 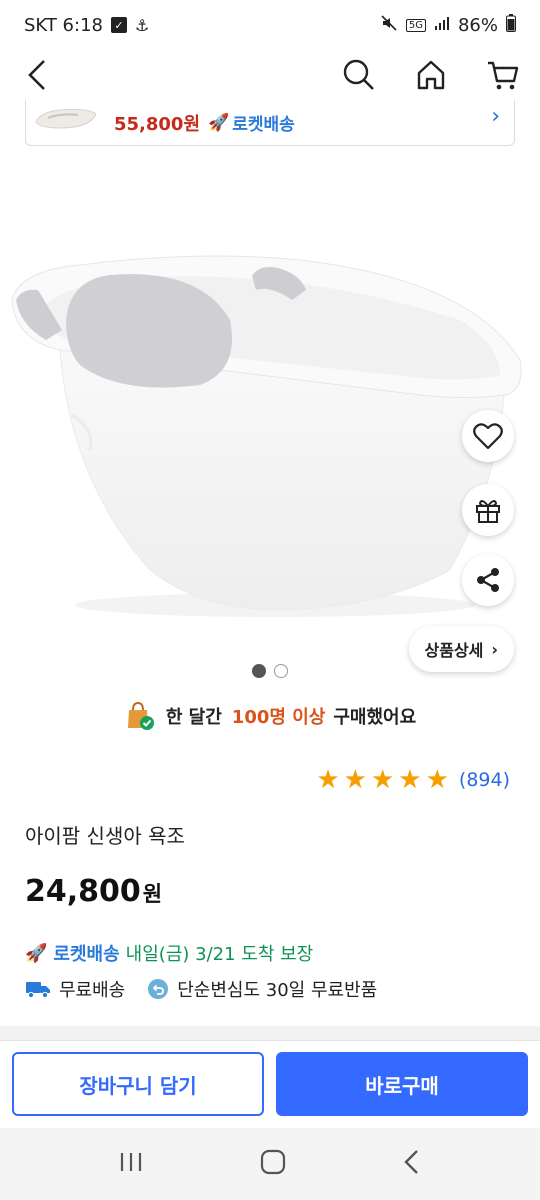 I want to click on share-button, so click(x=488, y=580).